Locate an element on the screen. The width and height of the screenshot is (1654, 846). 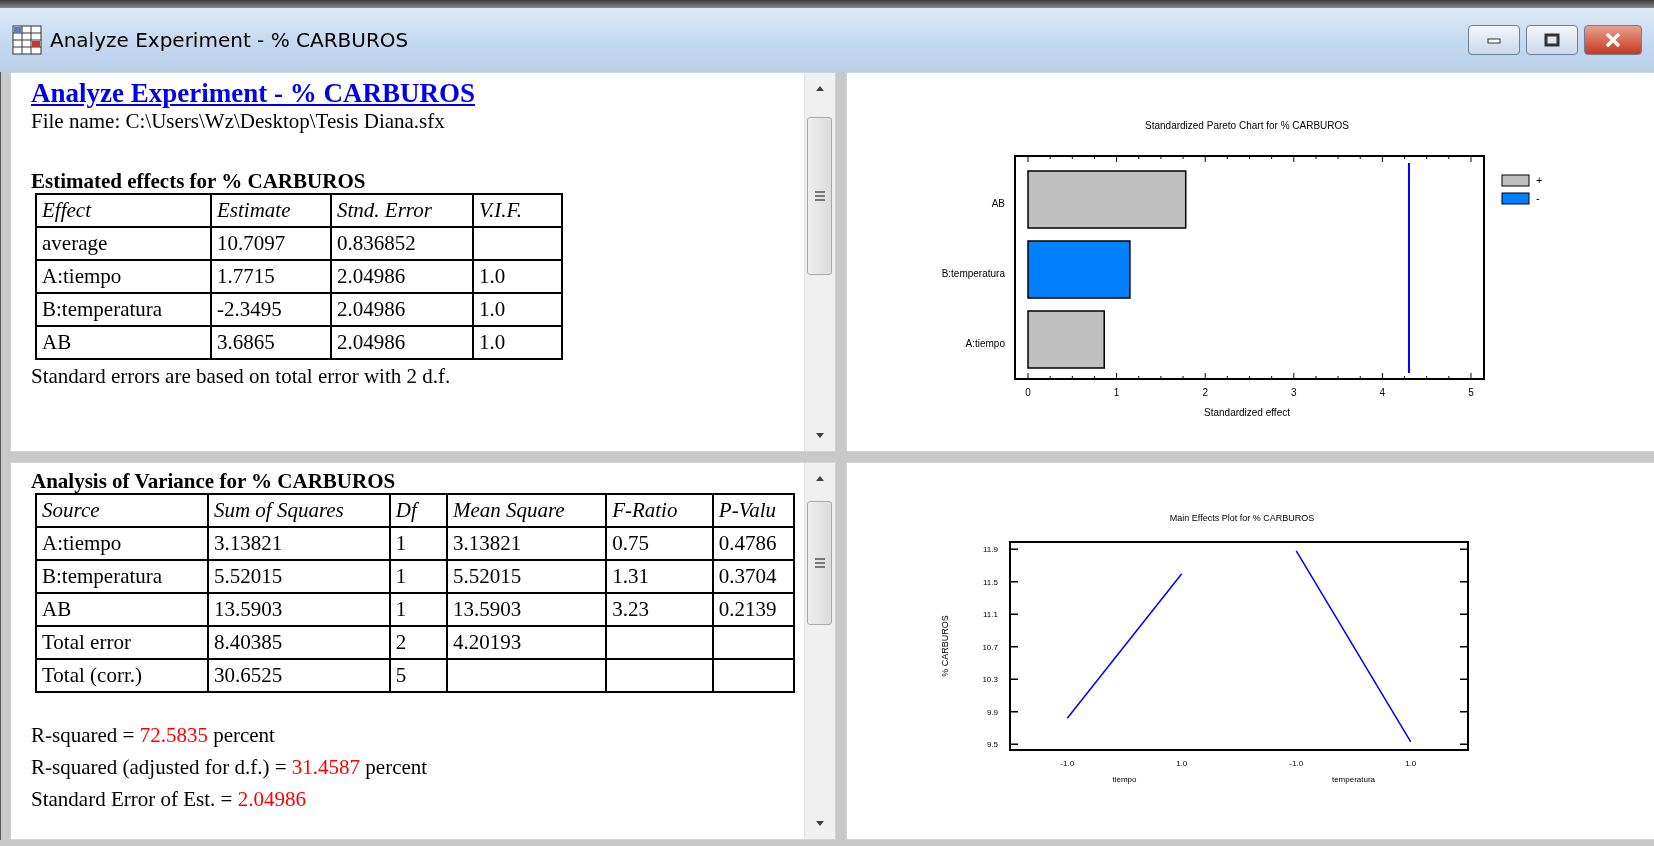
tick-label: 0 is located at coordinates (1028, 392).